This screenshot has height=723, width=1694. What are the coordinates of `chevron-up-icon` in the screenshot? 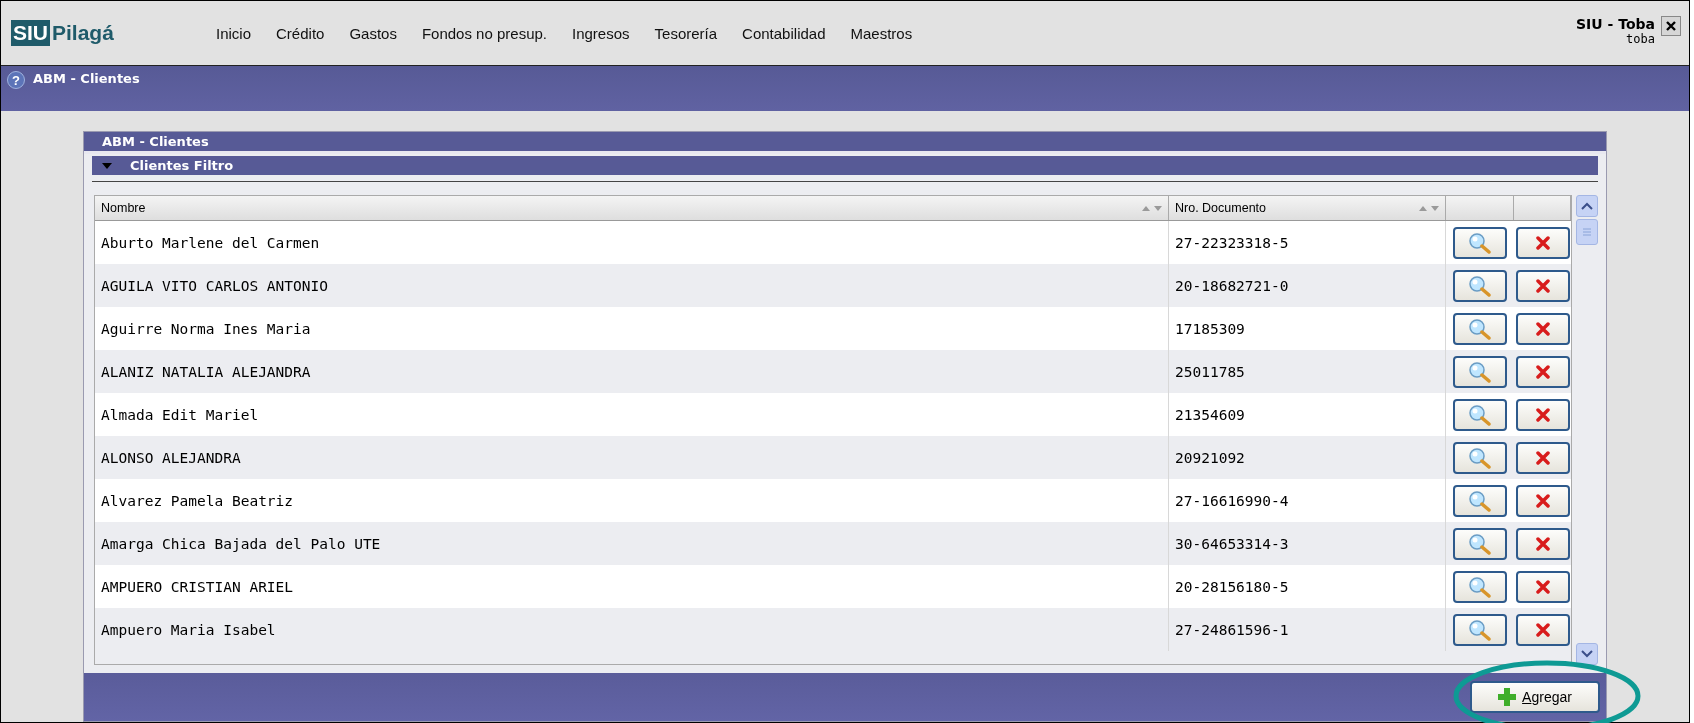 It's located at (1587, 206).